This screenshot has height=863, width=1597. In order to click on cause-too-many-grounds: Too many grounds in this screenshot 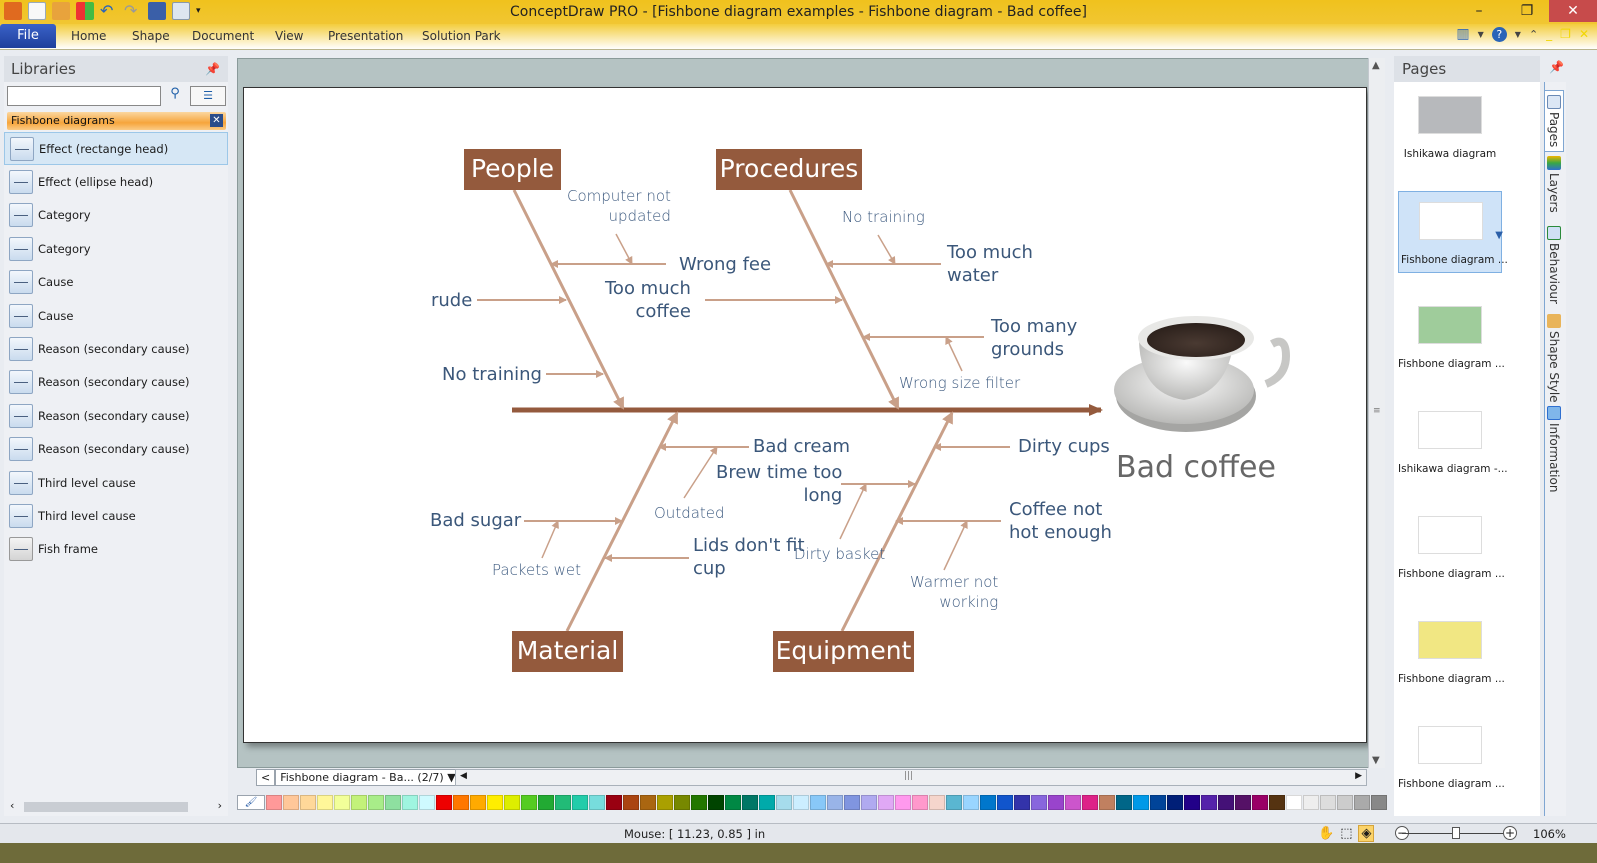, I will do `click(1034, 338)`.